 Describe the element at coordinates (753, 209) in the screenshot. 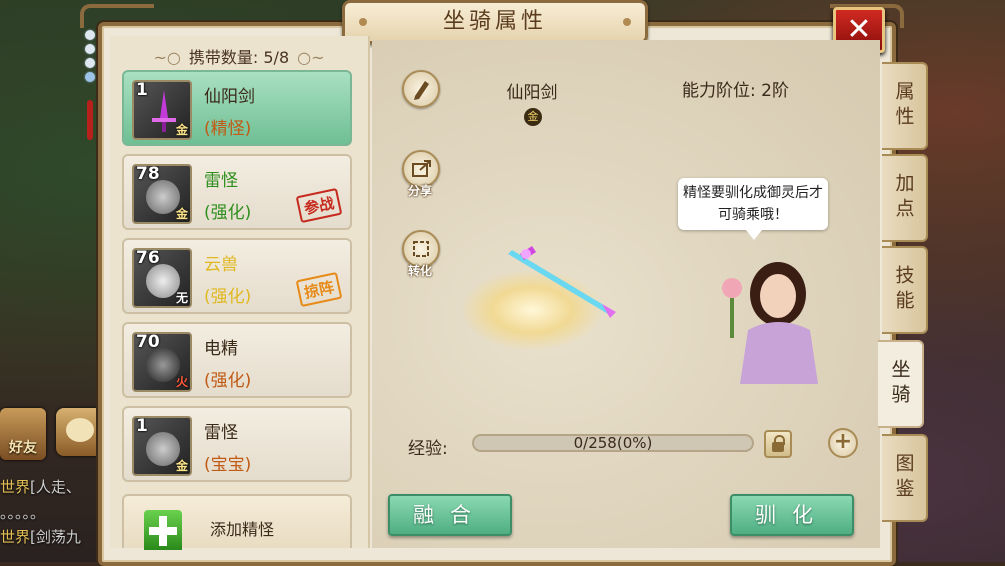

I see `npc-speech-bubble: 精怪要驯化成御灵后才可骑乘哦！` at that location.